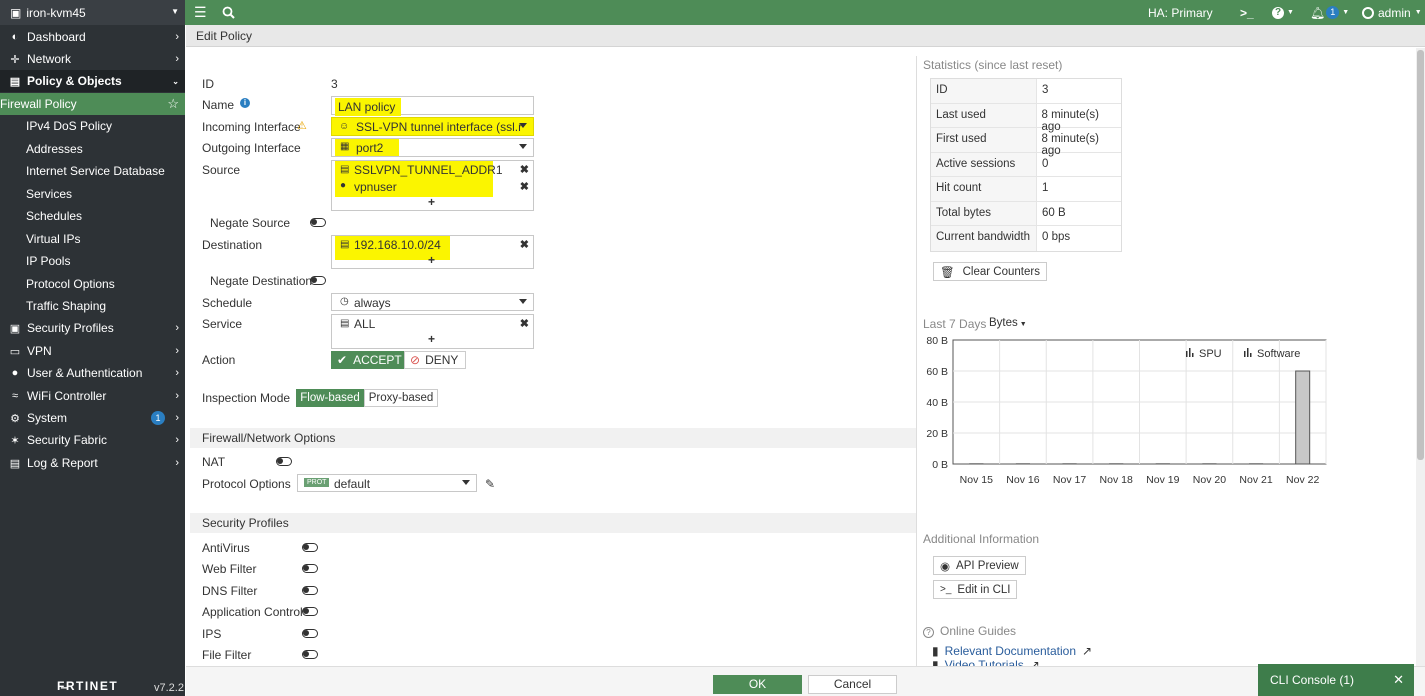 The image size is (1425, 696). I want to click on sidebar-item-ipv4-dos: IPv4 DoS Policy, so click(92, 126).